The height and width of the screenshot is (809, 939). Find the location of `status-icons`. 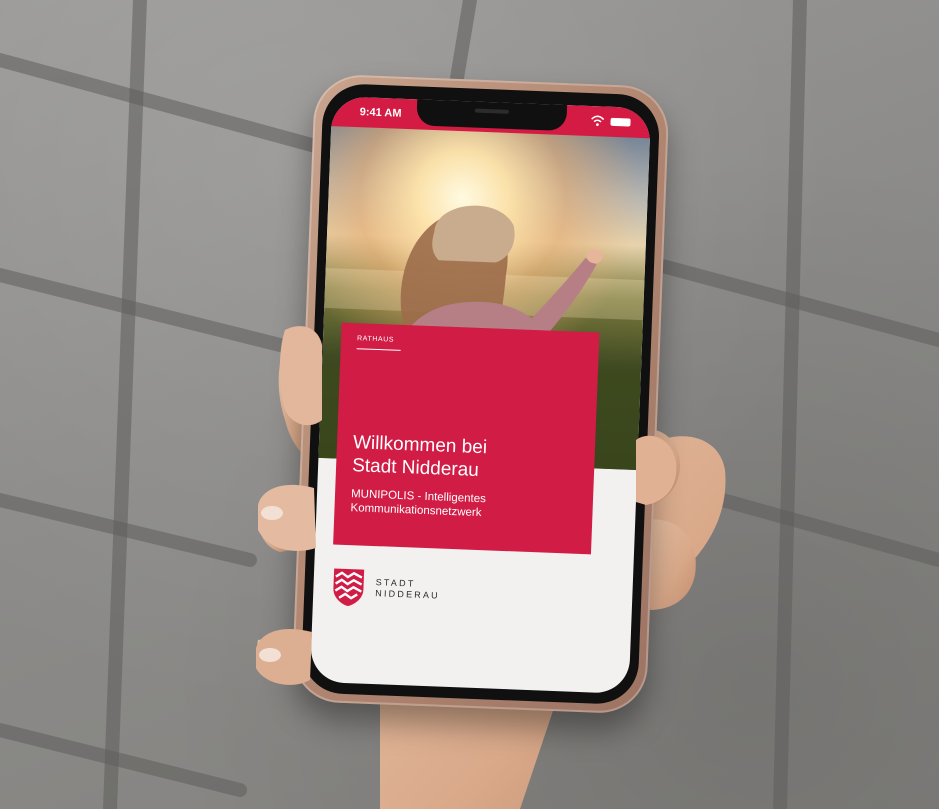

status-icons is located at coordinates (610, 121).